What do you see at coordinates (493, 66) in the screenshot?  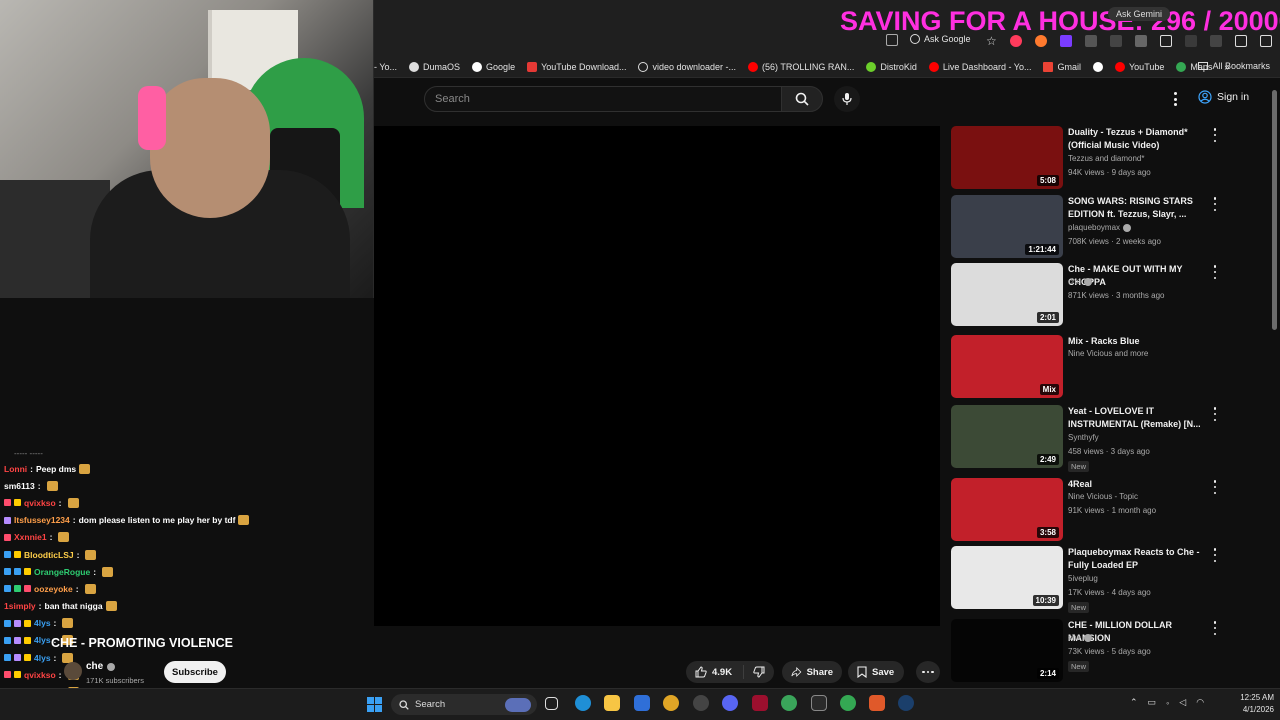 I see `bookmark-item: Google` at bounding box center [493, 66].